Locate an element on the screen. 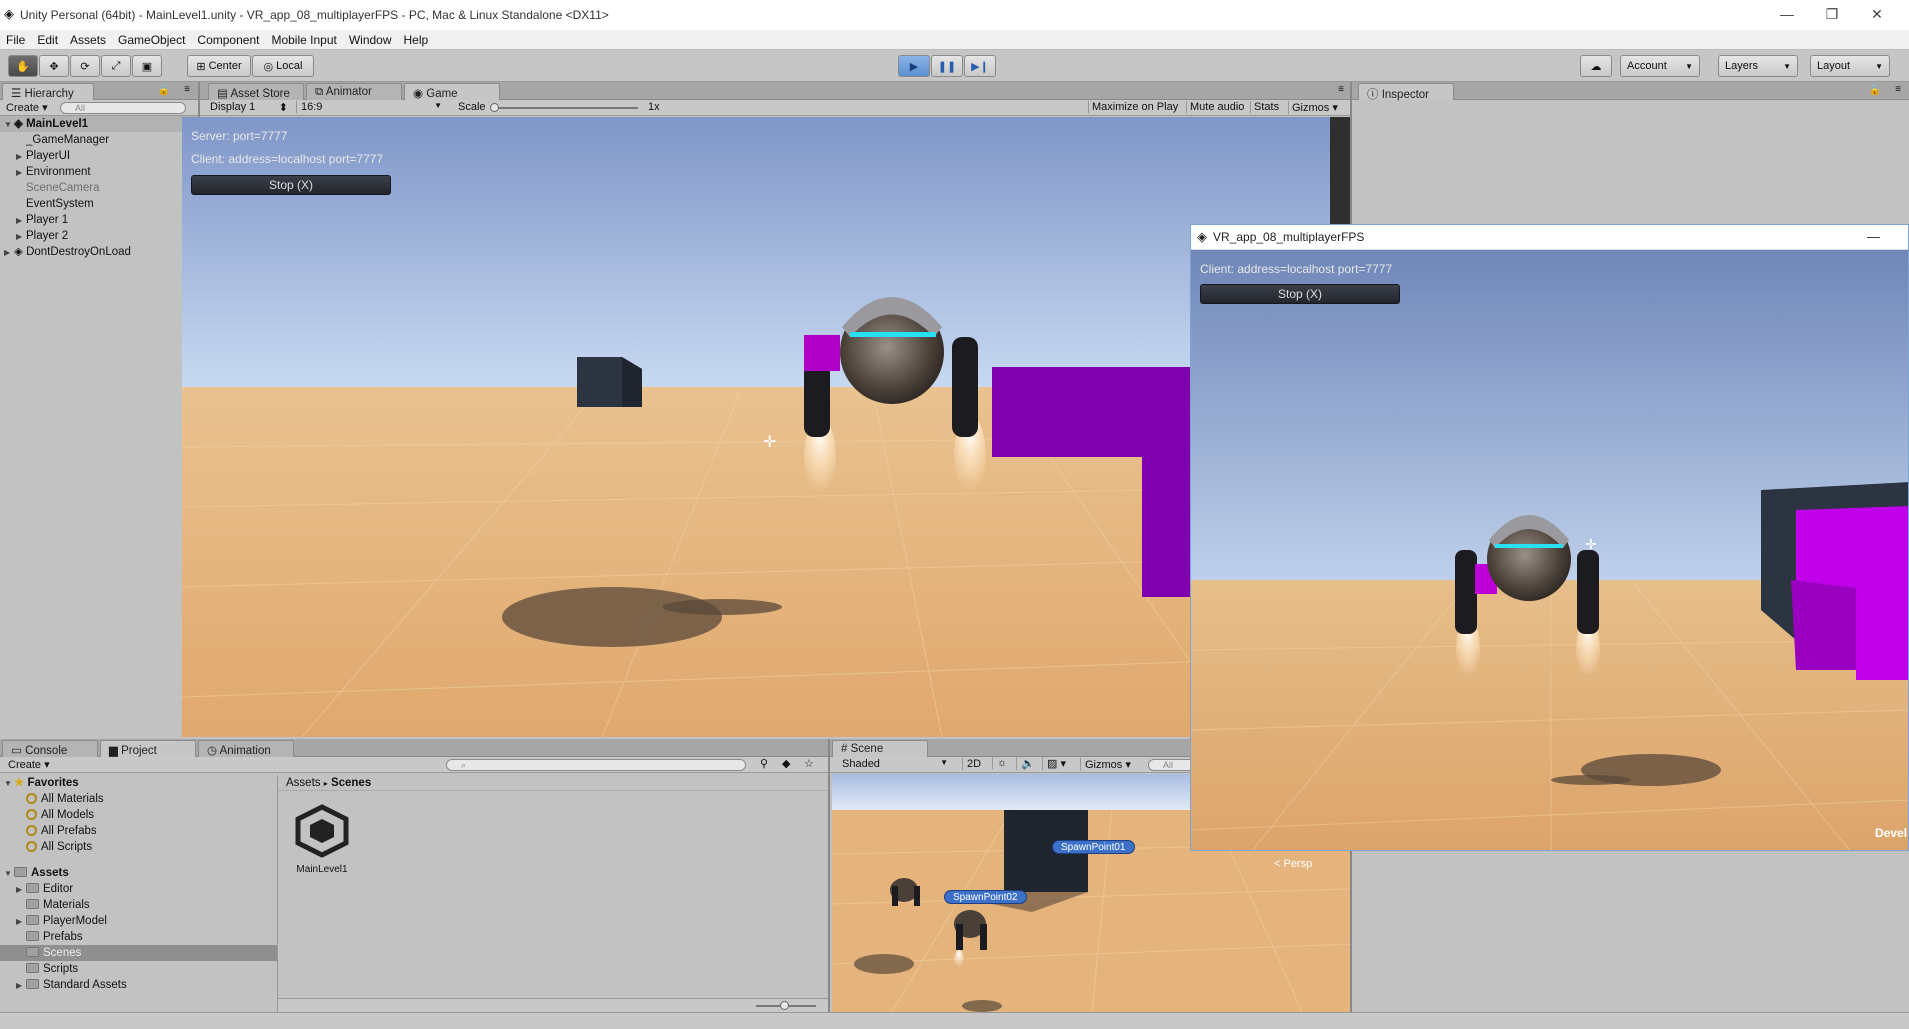  scene-gizmos-dropdown: Gizmos ▾ is located at coordinates (1107, 764).